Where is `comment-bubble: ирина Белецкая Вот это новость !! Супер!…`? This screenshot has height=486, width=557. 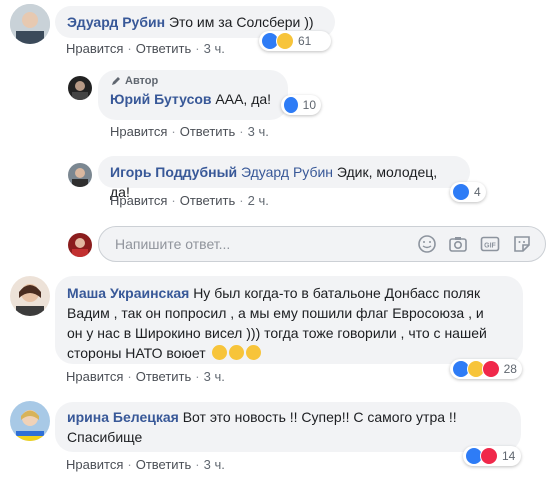
comment-bubble: ирина Белецкая Вот это новость !! Супер!… is located at coordinates (288, 427).